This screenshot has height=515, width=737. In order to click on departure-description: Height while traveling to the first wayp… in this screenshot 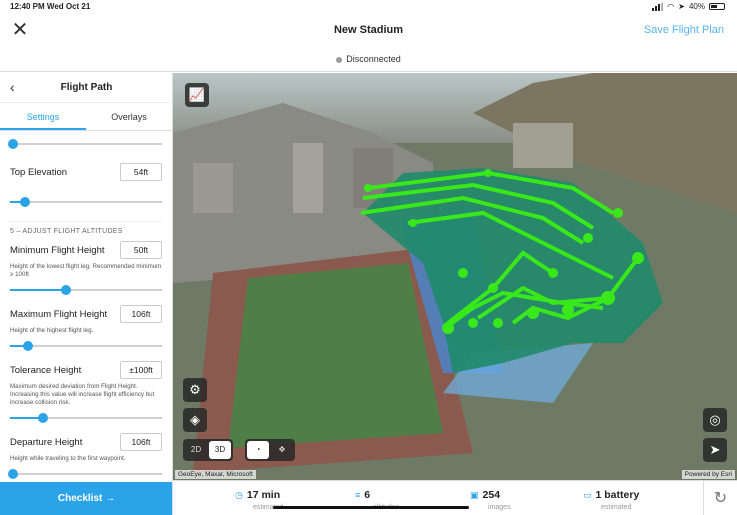, I will do `click(68, 458)`.